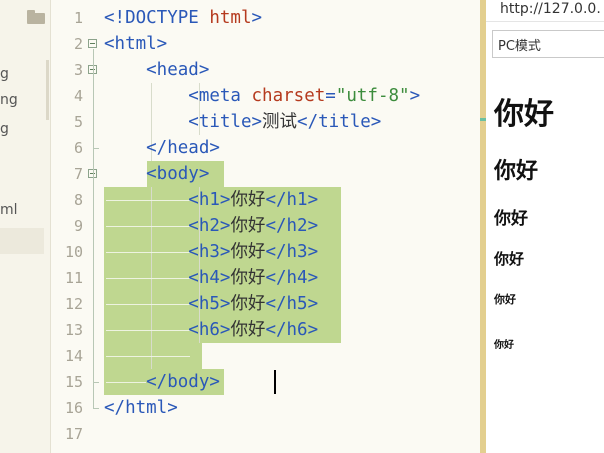 This screenshot has height=453, width=604. What do you see at coordinates (73, 304) in the screenshot?
I see `line-number: 12` at bounding box center [73, 304].